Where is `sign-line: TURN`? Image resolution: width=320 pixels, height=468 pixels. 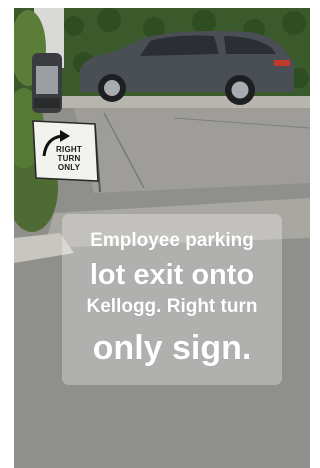 sign-line: TURN is located at coordinates (69, 158).